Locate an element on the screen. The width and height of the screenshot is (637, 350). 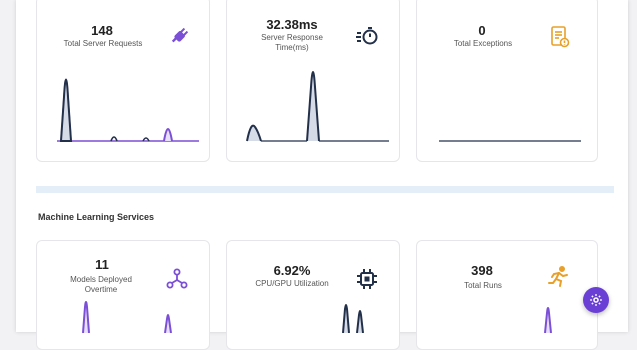
chip-icon is located at coordinates (367, 279).